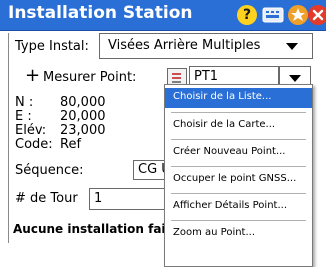 The image size is (326, 267). I want to click on sequence-label: Séquence:, so click(49, 170).